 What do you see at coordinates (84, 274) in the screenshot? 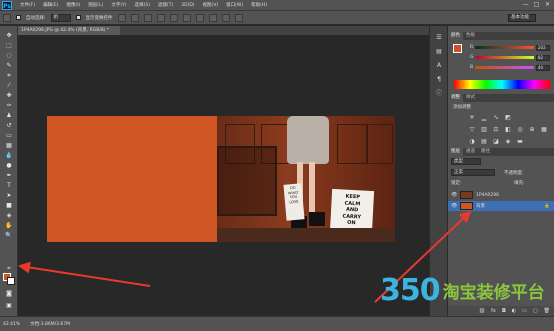
I see `arrow-to-foreground-swatch` at bounding box center [84, 274].